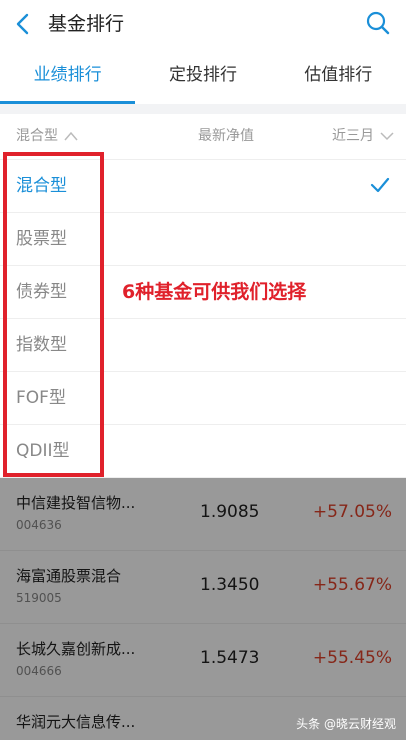  What do you see at coordinates (338, 76) in the screenshot?
I see `tab-valuation-ranking: 估值排行` at bounding box center [338, 76].